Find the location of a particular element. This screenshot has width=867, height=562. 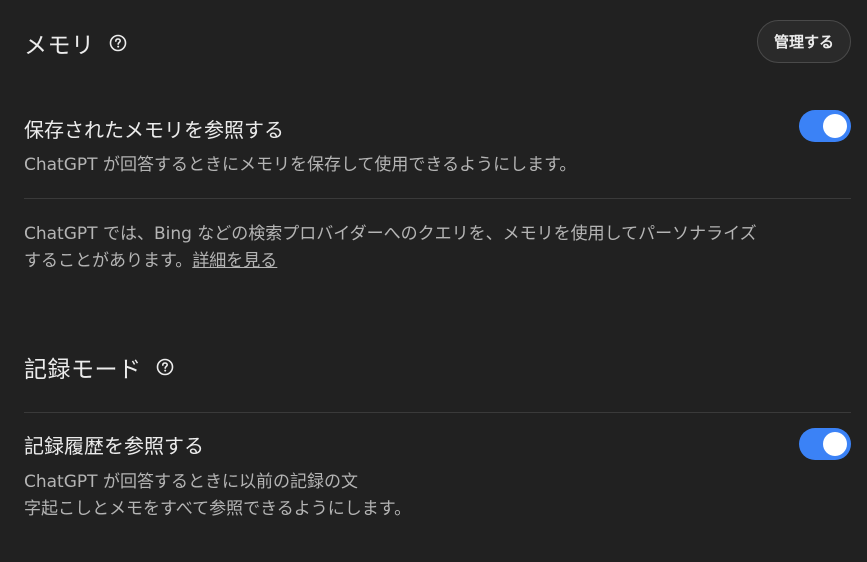

description-line-1: ChatGPT が回答するときに以前の記録の文 is located at coordinates (191, 482).